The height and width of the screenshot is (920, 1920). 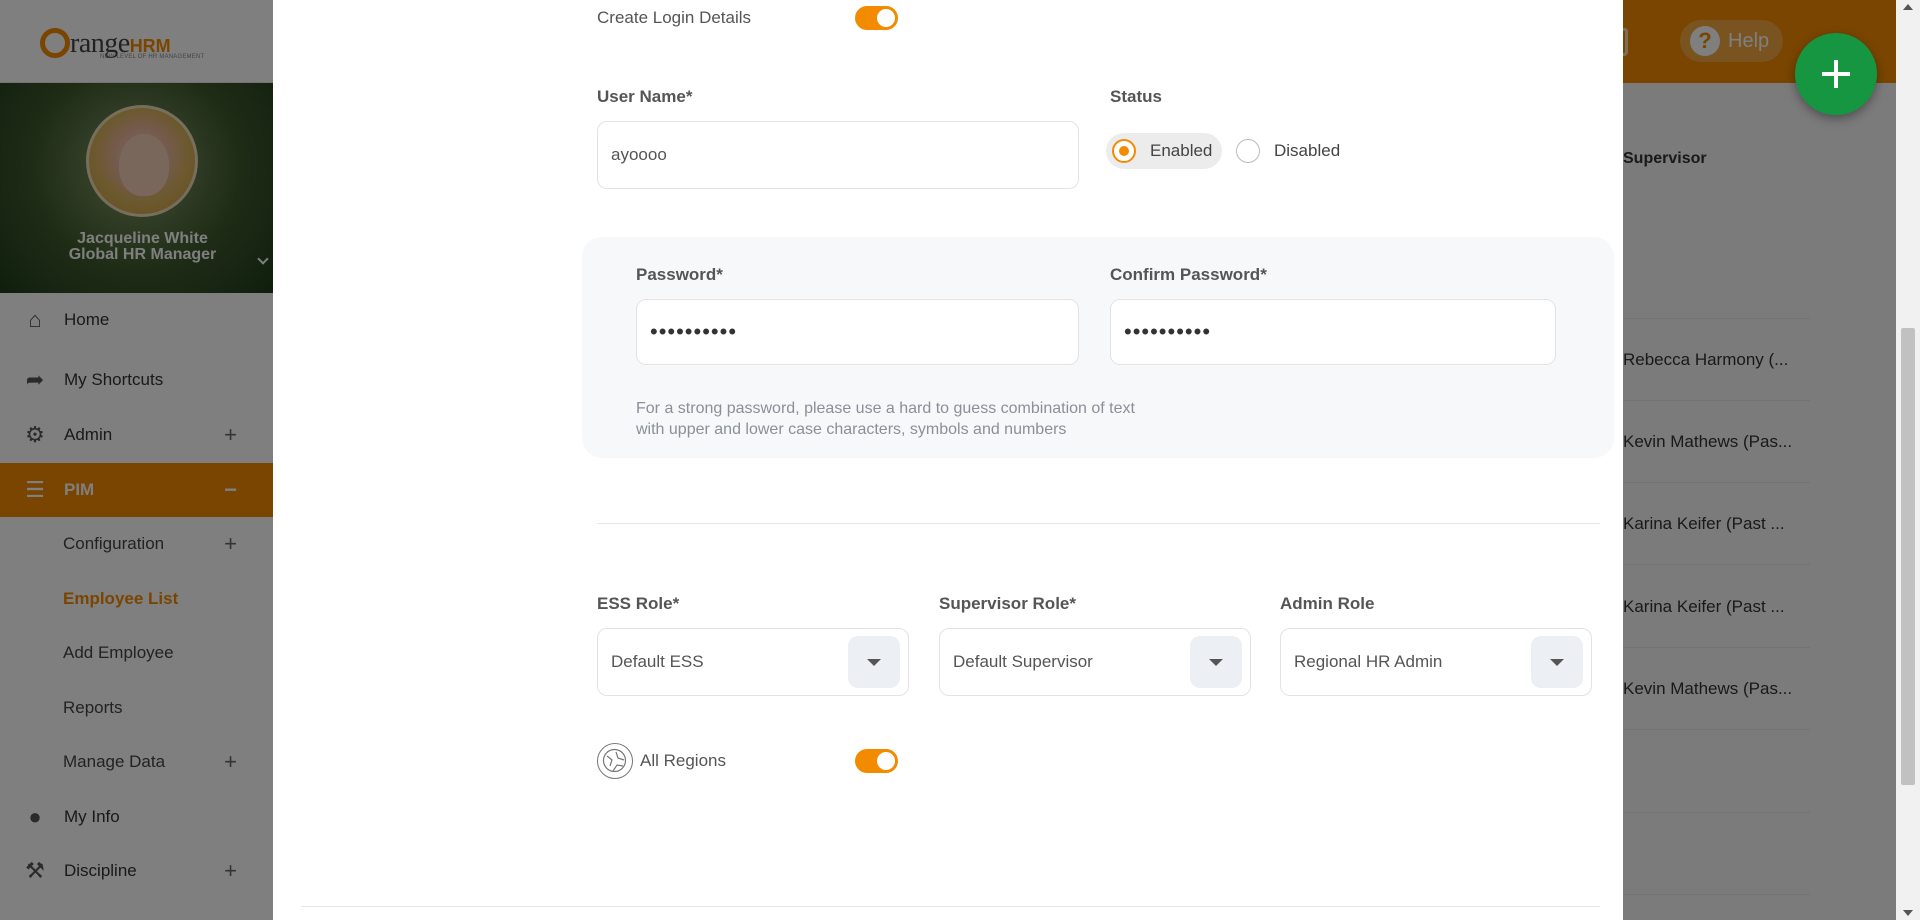 I want to click on supervisor-role-value: Default Supervisor, so click(x=1023, y=661).